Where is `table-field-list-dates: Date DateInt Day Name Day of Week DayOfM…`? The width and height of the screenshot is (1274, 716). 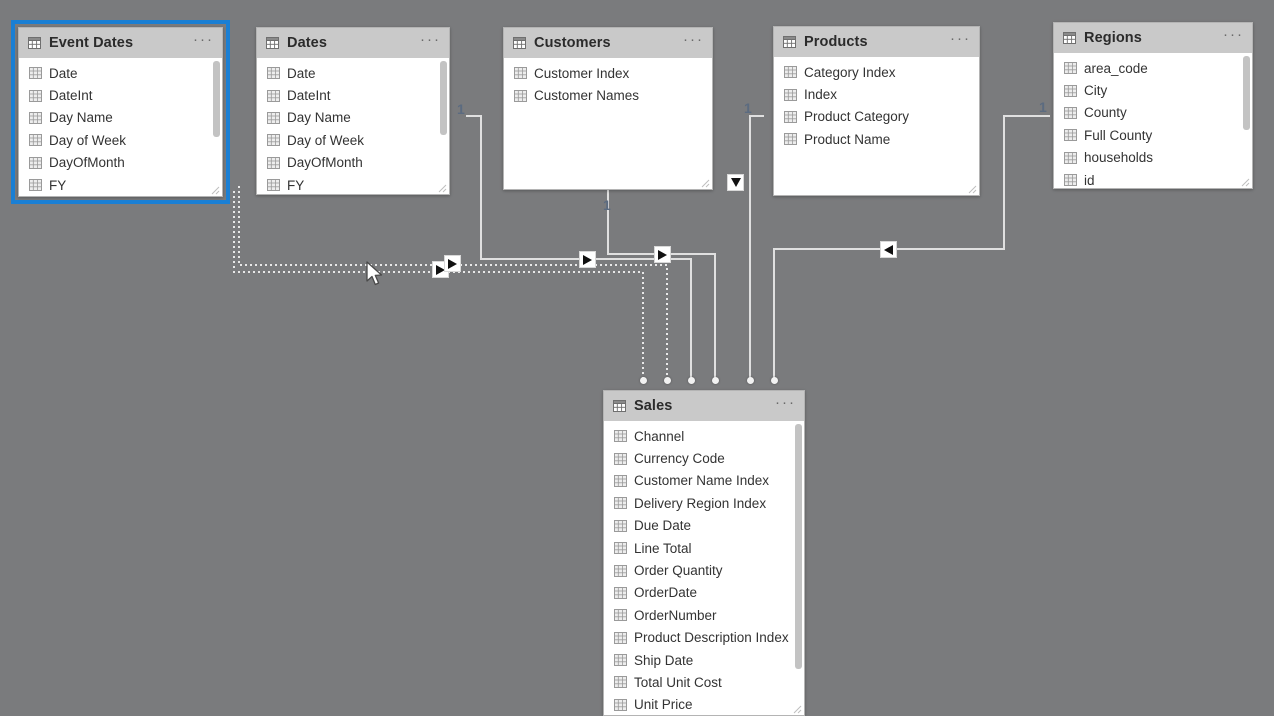 table-field-list-dates: Date DateInt Day Name Day of Week DayOfM… is located at coordinates (353, 126).